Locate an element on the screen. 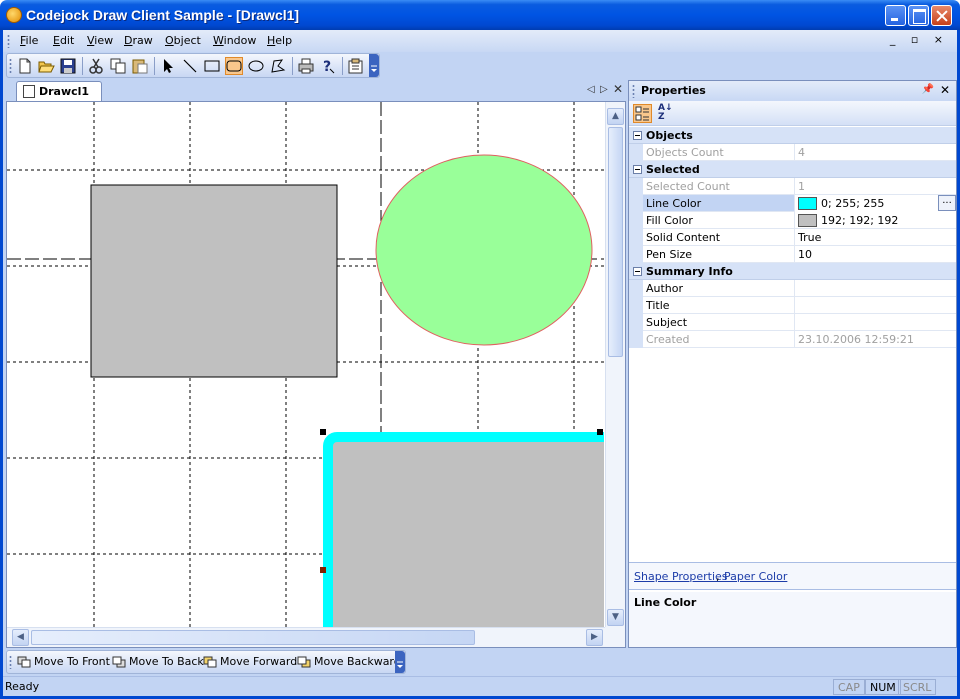 Image resolution: width=960 pixels, height=699 pixels. maximize-button is located at coordinates (918, 15).